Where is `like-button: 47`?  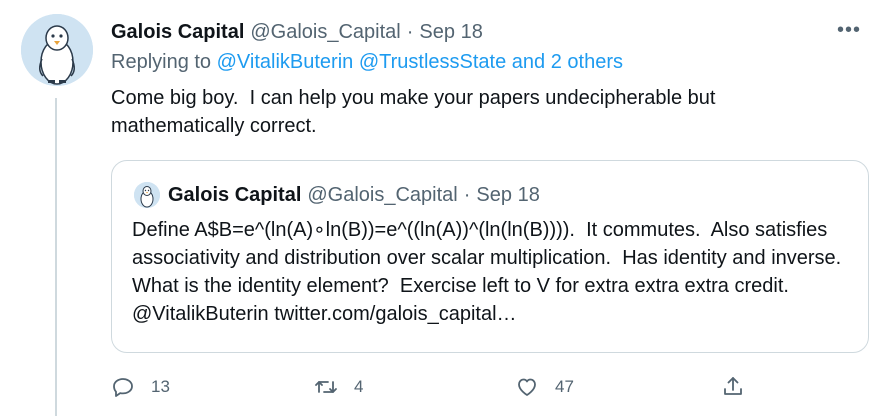
like-button: 47 is located at coordinates (544, 387).